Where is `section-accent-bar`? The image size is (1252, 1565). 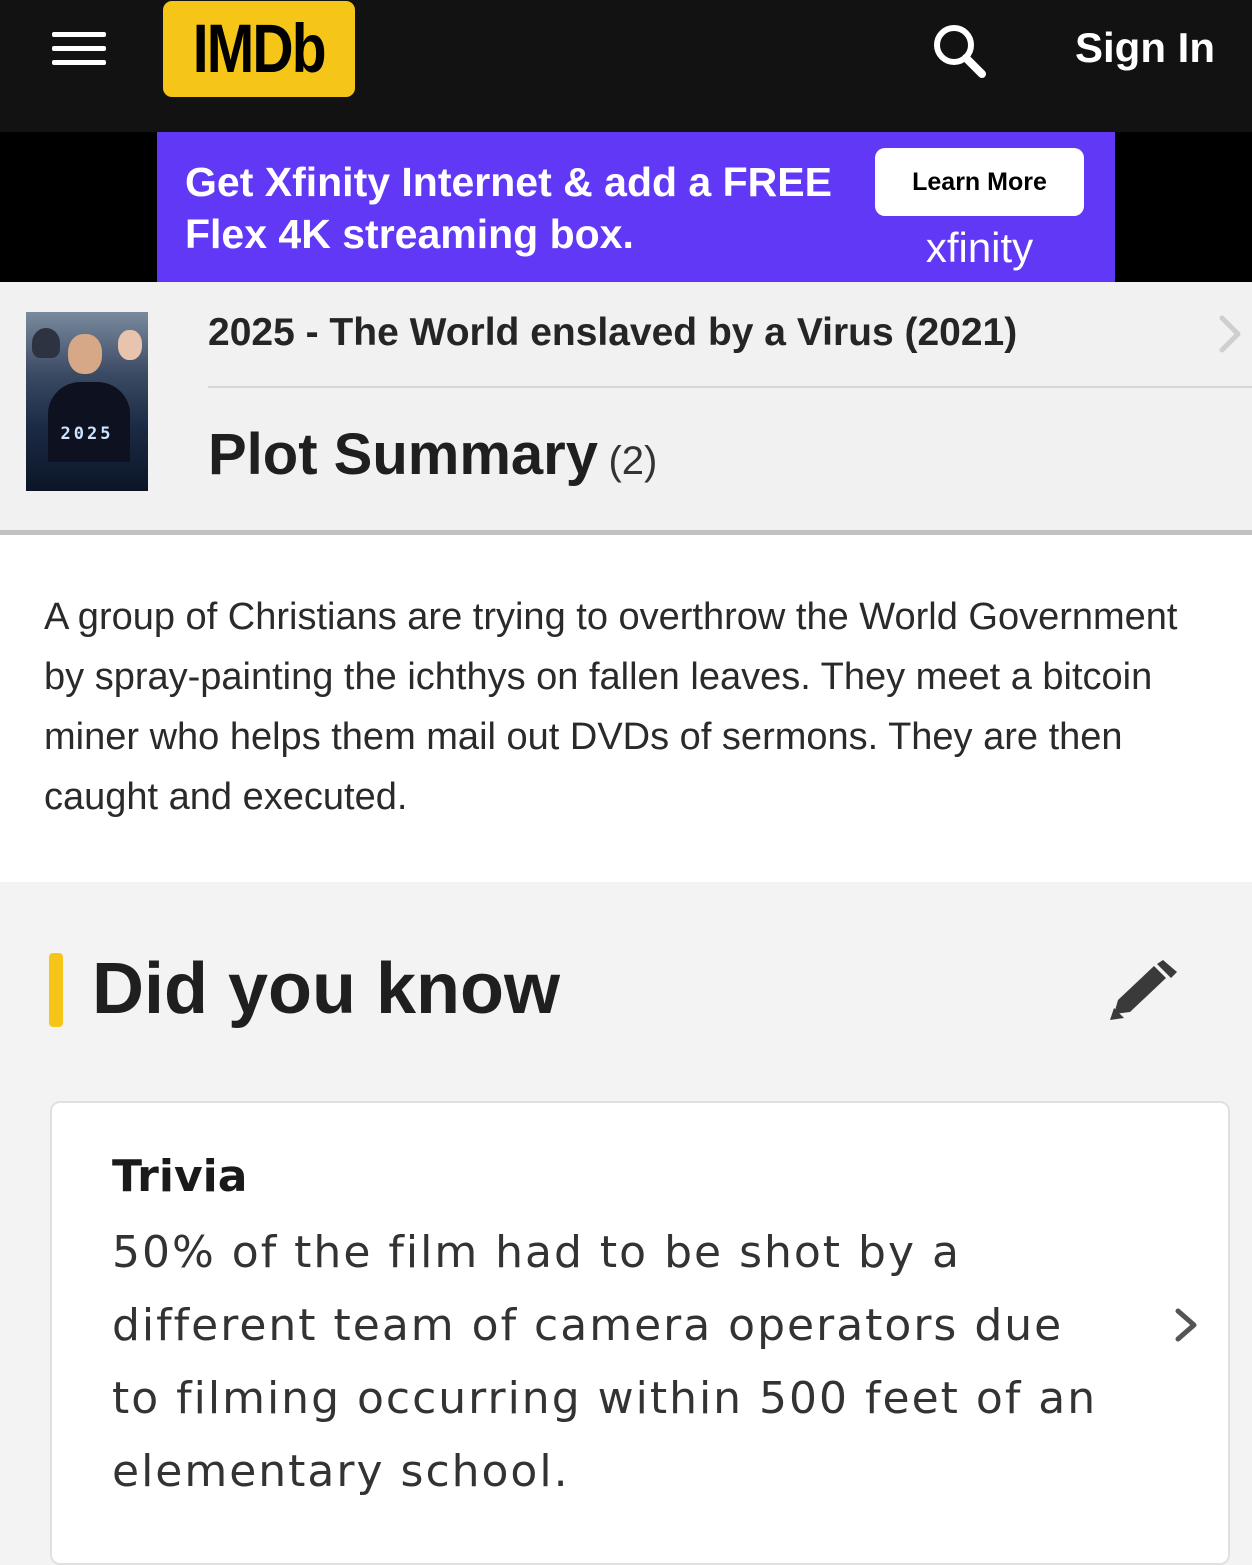
section-accent-bar is located at coordinates (56, 990).